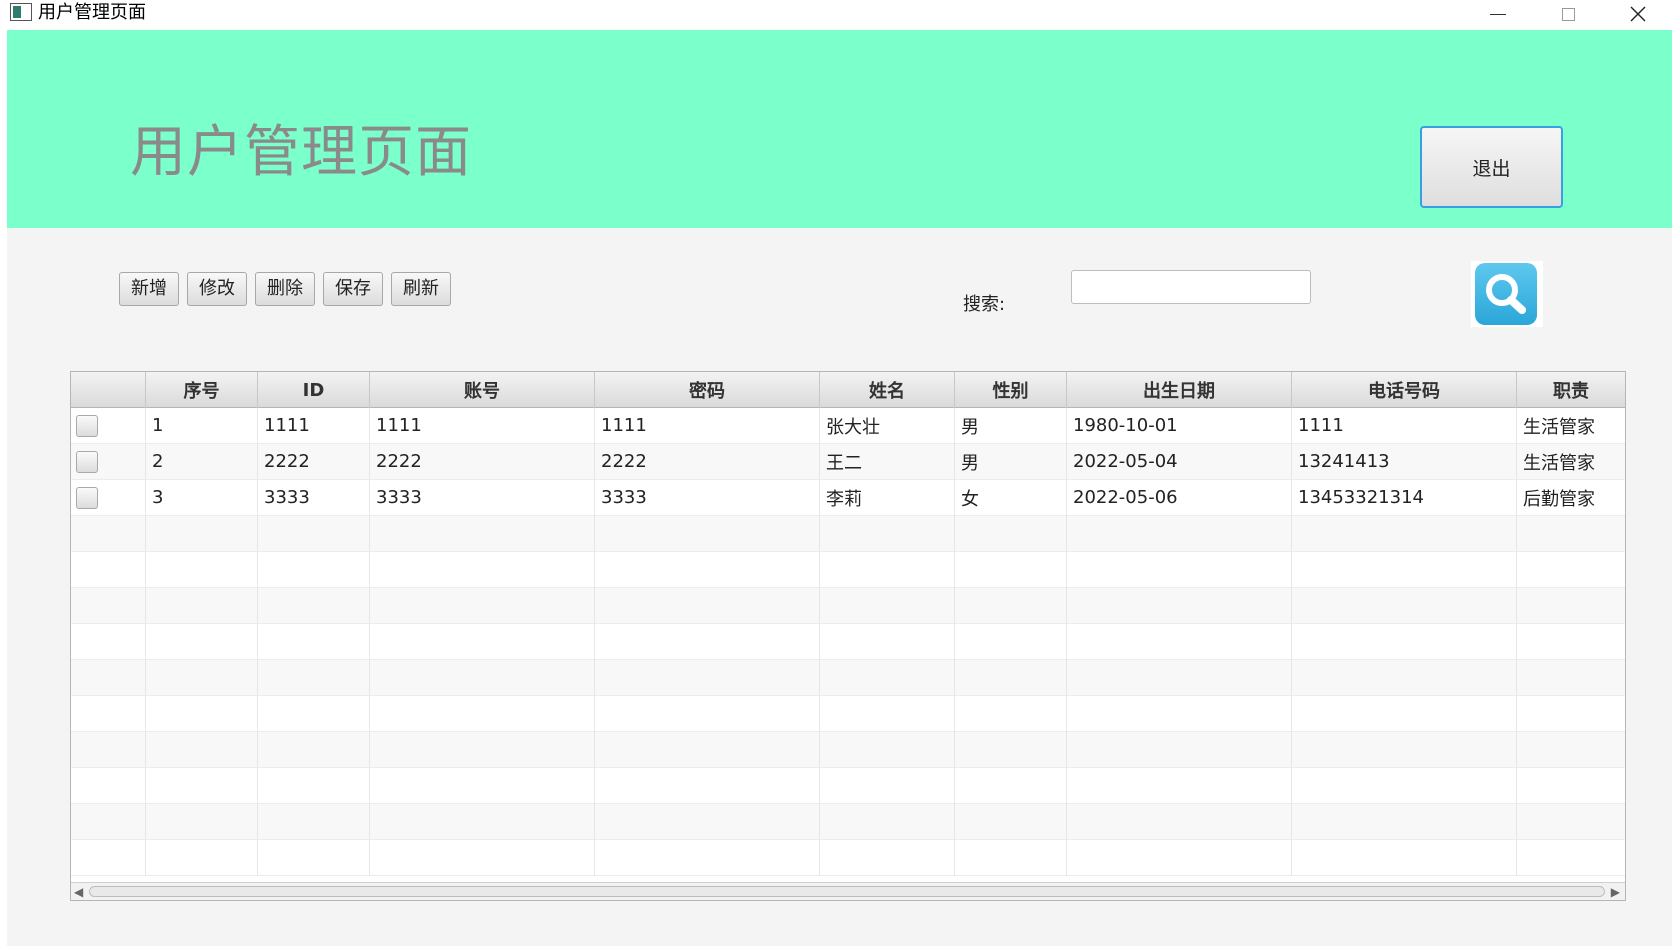 This screenshot has height=946, width=1672. What do you see at coordinates (202, 498) in the screenshot?
I see `cell-index: 3` at bounding box center [202, 498].